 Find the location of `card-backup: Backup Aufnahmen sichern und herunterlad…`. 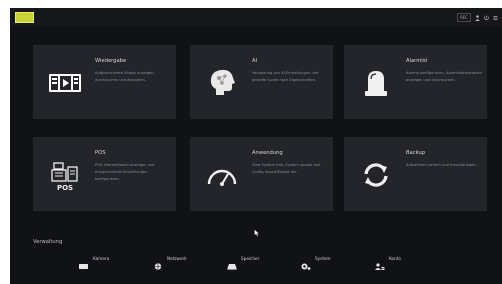

card-backup: Backup Aufnahmen sichern und herunterlad… is located at coordinates (415, 174).